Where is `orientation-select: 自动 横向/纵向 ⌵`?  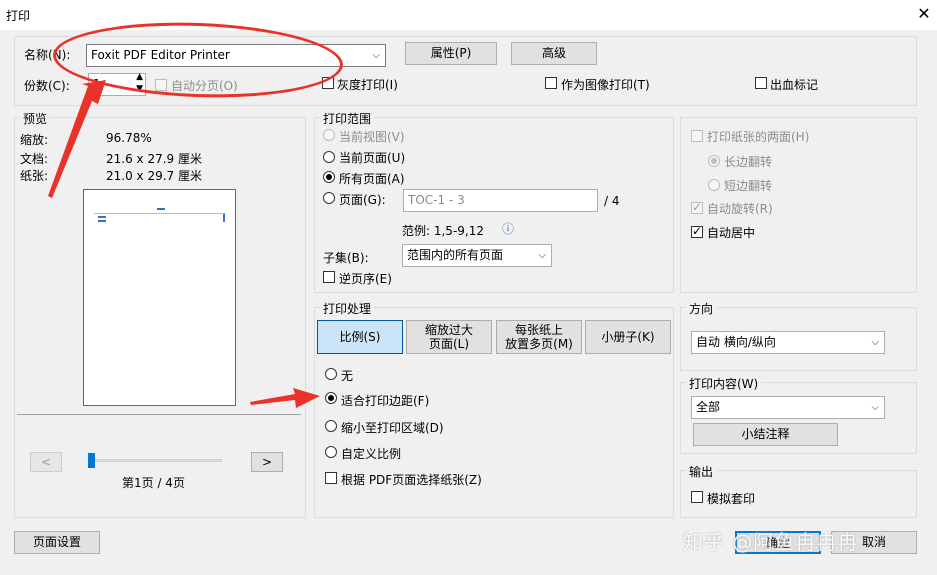
orientation-select: 自动 横向/纵向 ⌵ is located at coordinates (788, 342).